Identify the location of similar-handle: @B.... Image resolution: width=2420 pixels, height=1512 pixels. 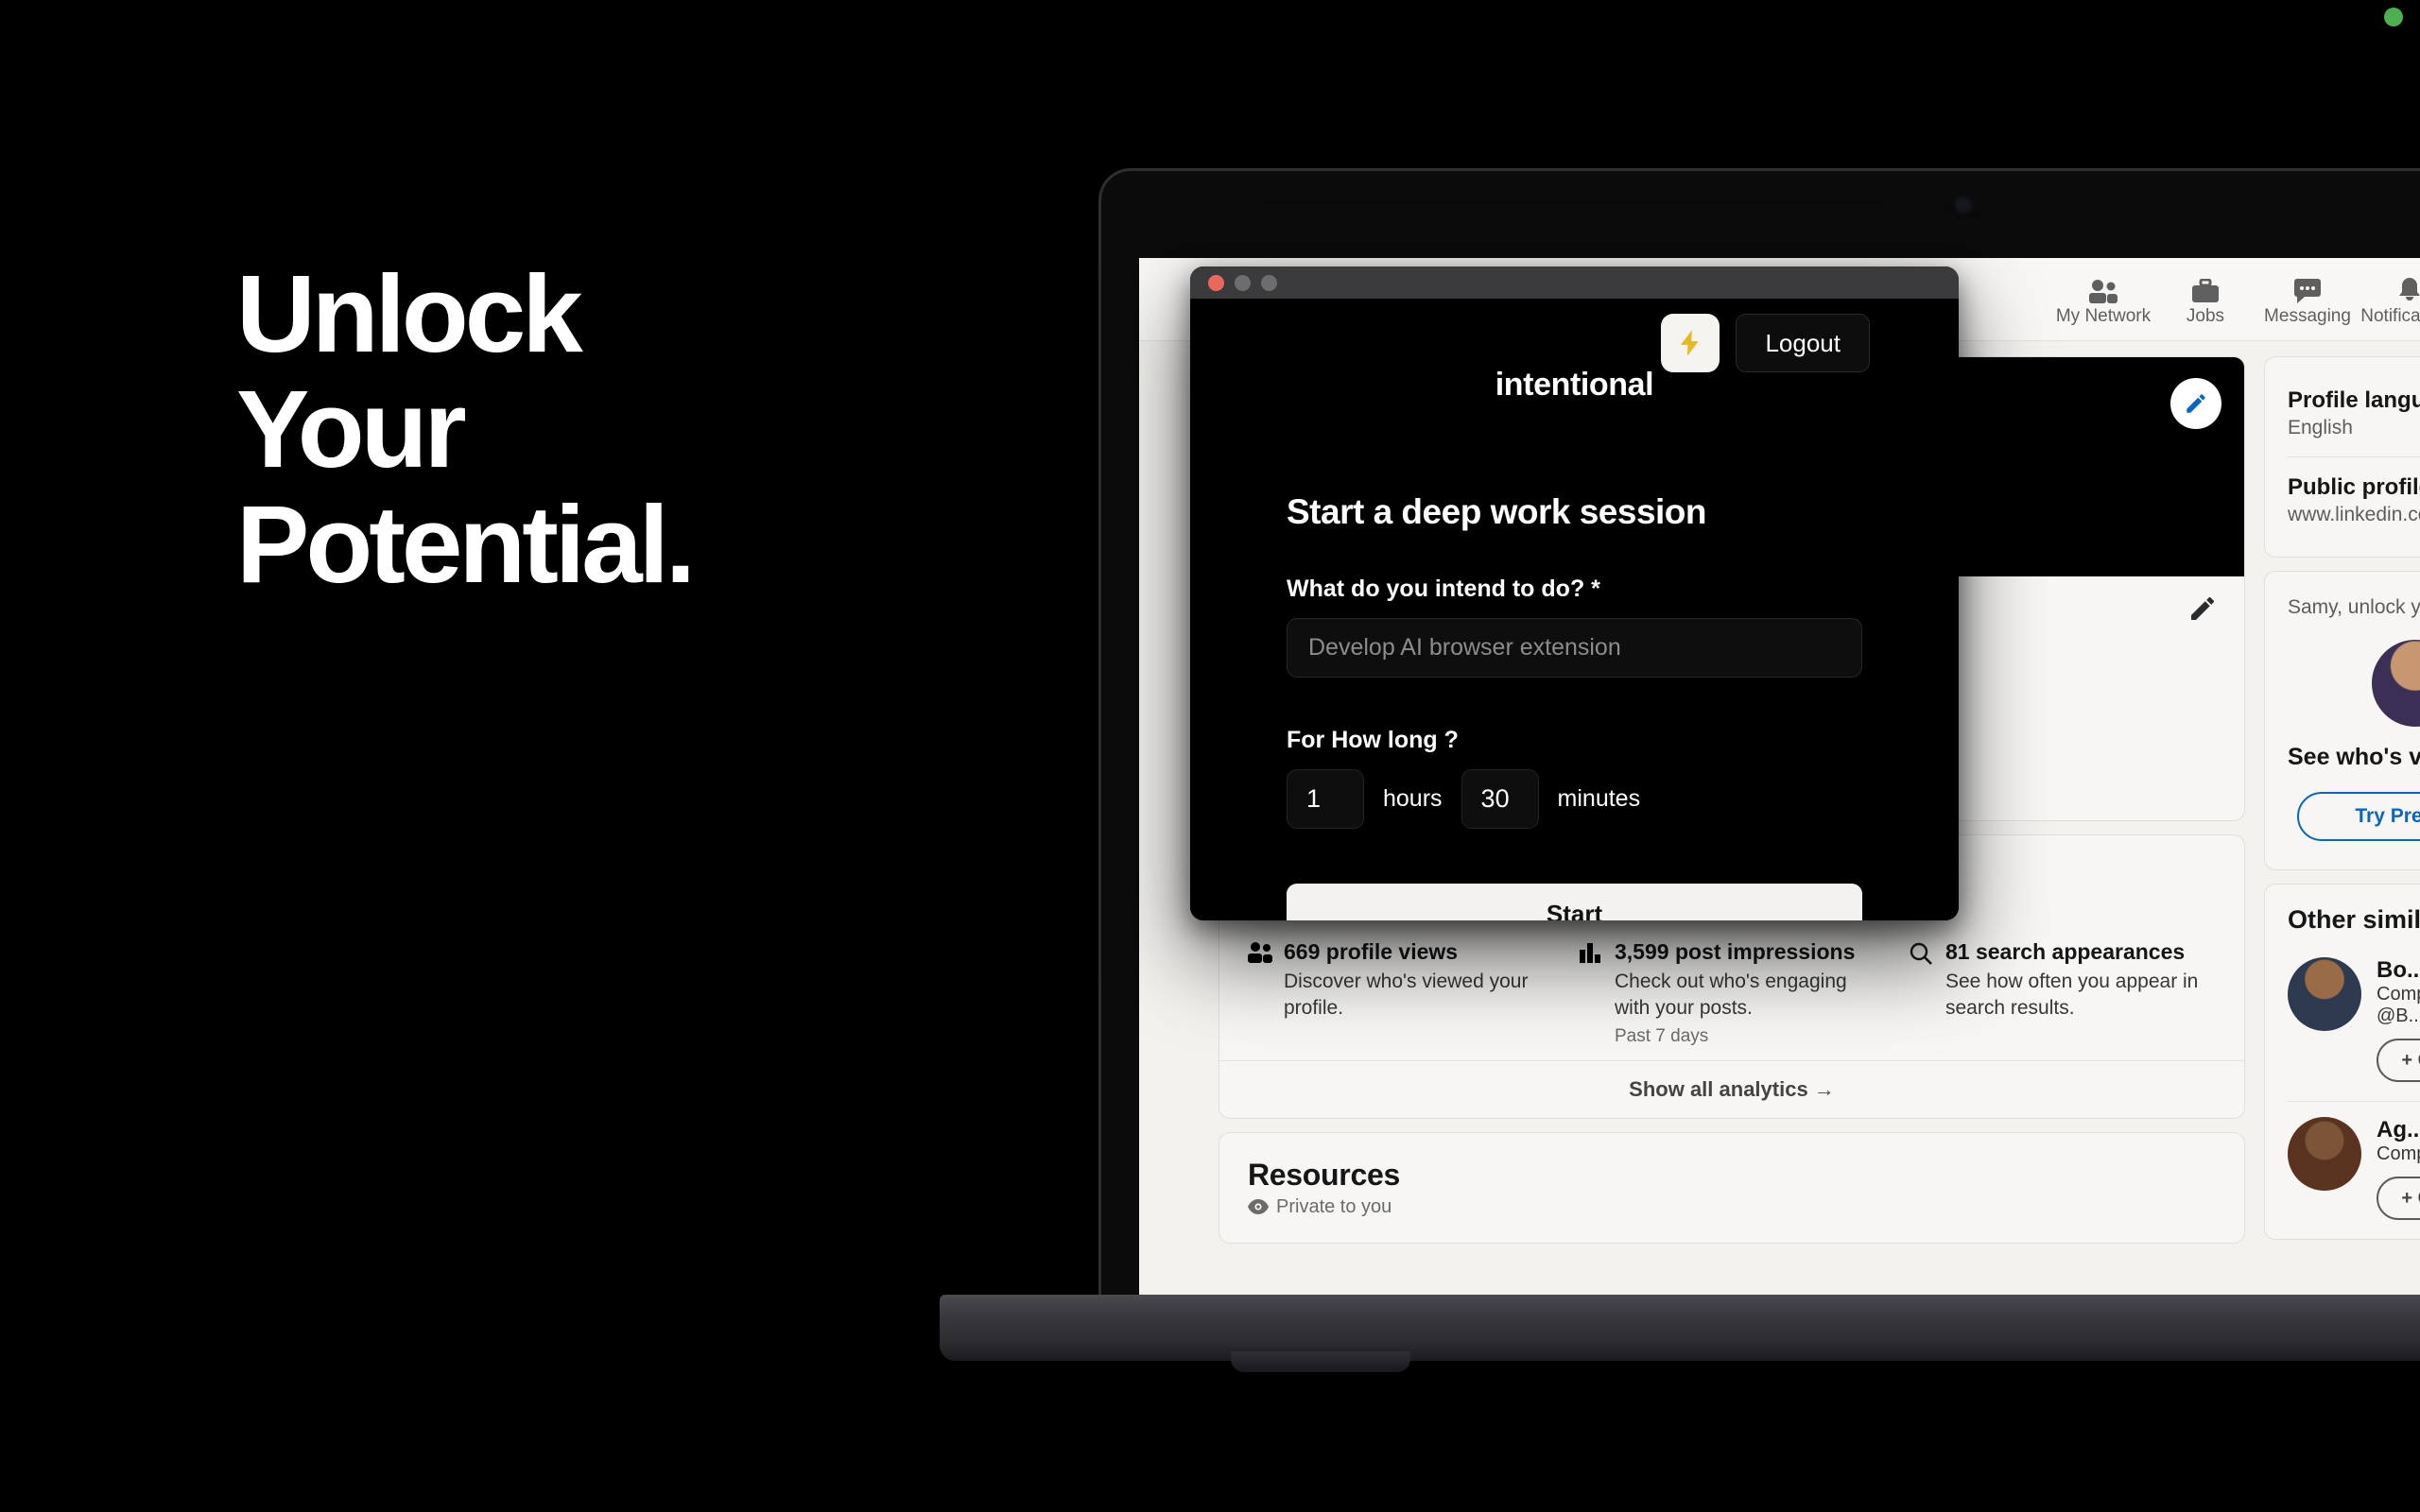
(2398, 1015).